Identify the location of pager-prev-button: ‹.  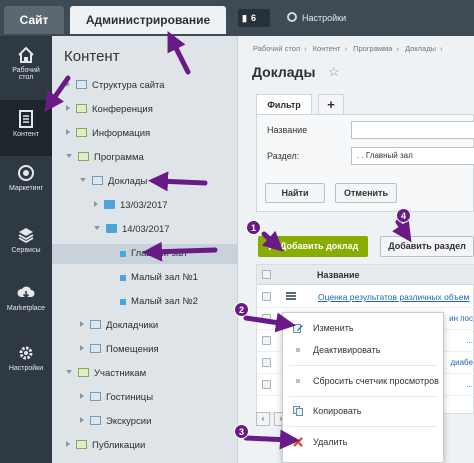
(263, 419).